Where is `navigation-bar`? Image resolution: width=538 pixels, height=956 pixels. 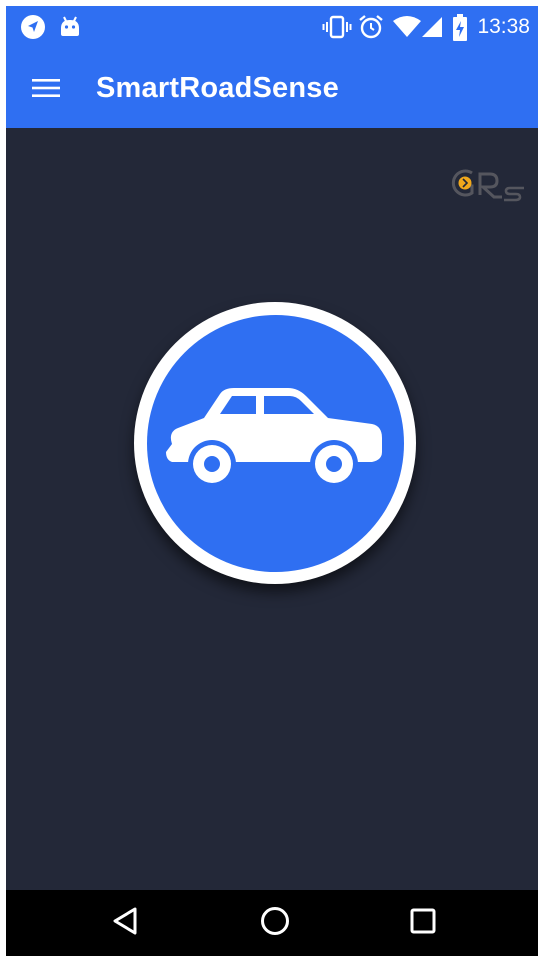
navigation-bar is located at coordinates (272, 923).